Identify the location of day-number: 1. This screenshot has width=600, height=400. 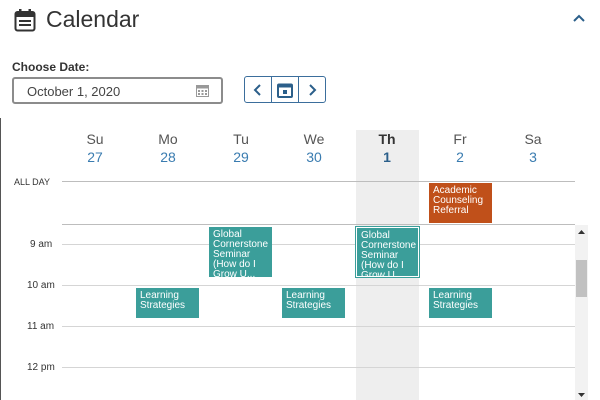
(387, 157).